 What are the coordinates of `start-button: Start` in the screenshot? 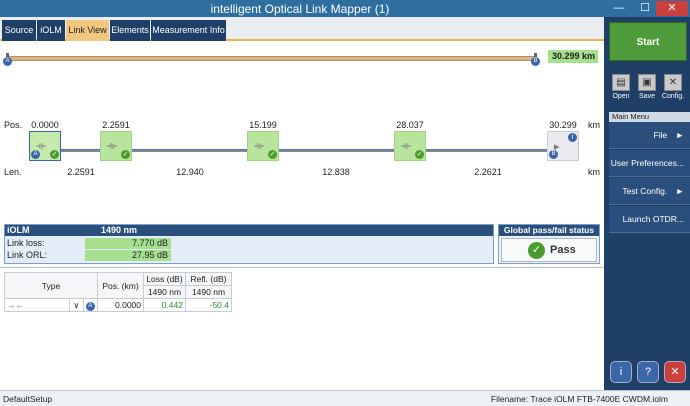 It's located at (648, 41).